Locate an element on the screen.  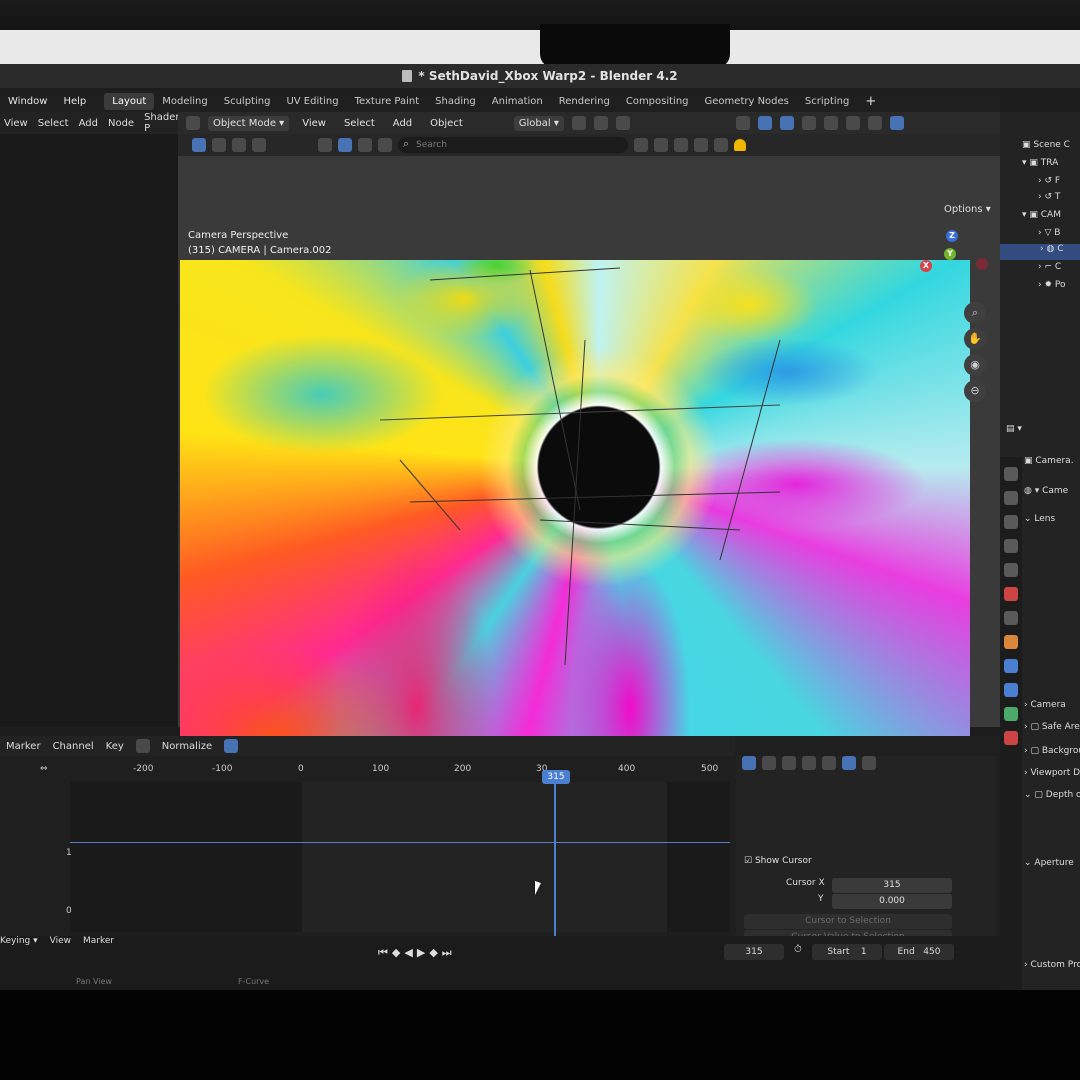
object-tab-icon is located at coordinates (1011, 642).